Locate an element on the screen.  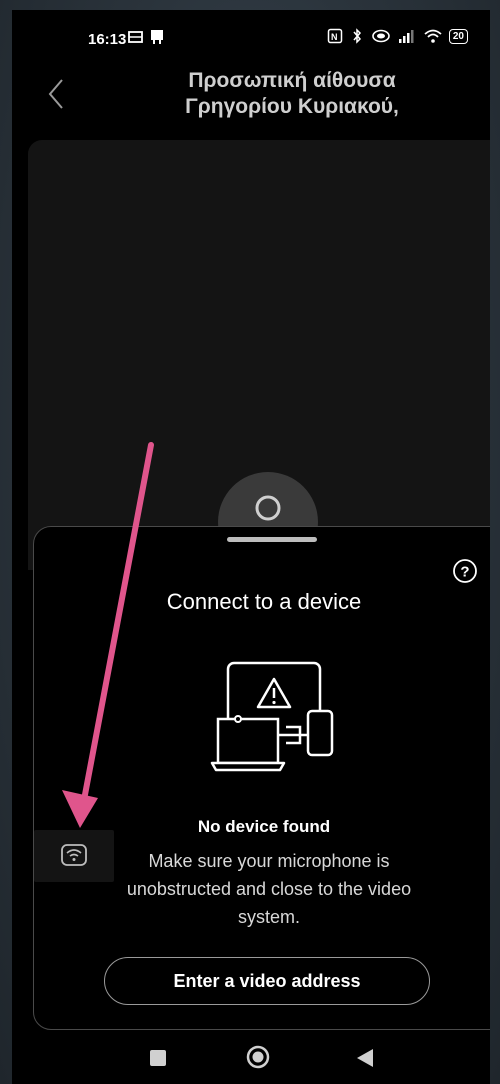
sheet-title: Connect to a device is located at coordinates (264, 601).